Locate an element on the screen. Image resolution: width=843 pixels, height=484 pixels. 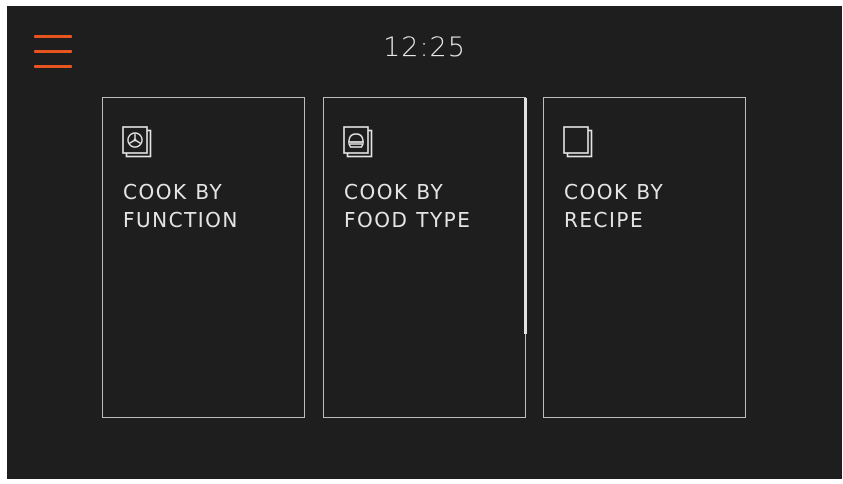
card-label: COOK BY RECIPE is located at coordinates (614, 206).